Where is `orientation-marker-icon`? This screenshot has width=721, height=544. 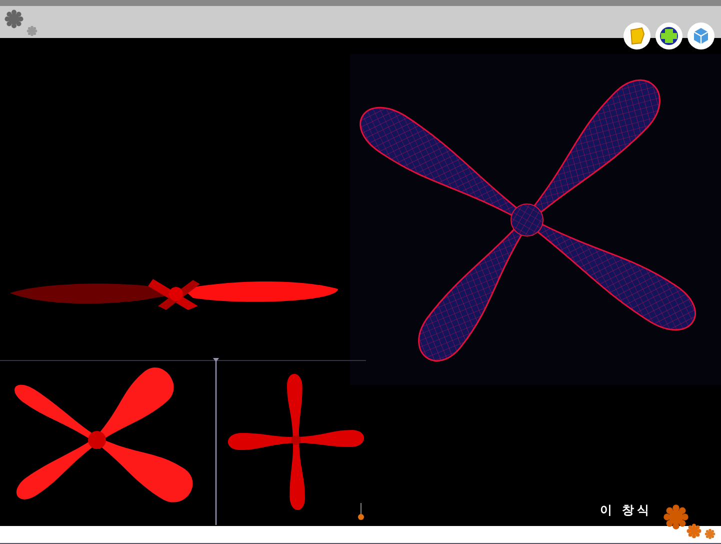
orientation-marker-icon is located at coordinates (361, 512).